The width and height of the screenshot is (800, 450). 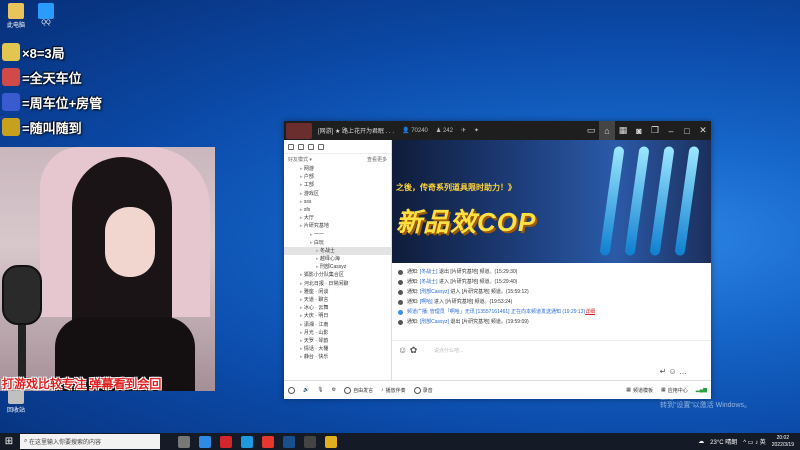 What do you see at coordinates (701, 390) in the screenshot?
I see `signal-strength-icon: ▂▄▆` at bounding box center [701, 390].